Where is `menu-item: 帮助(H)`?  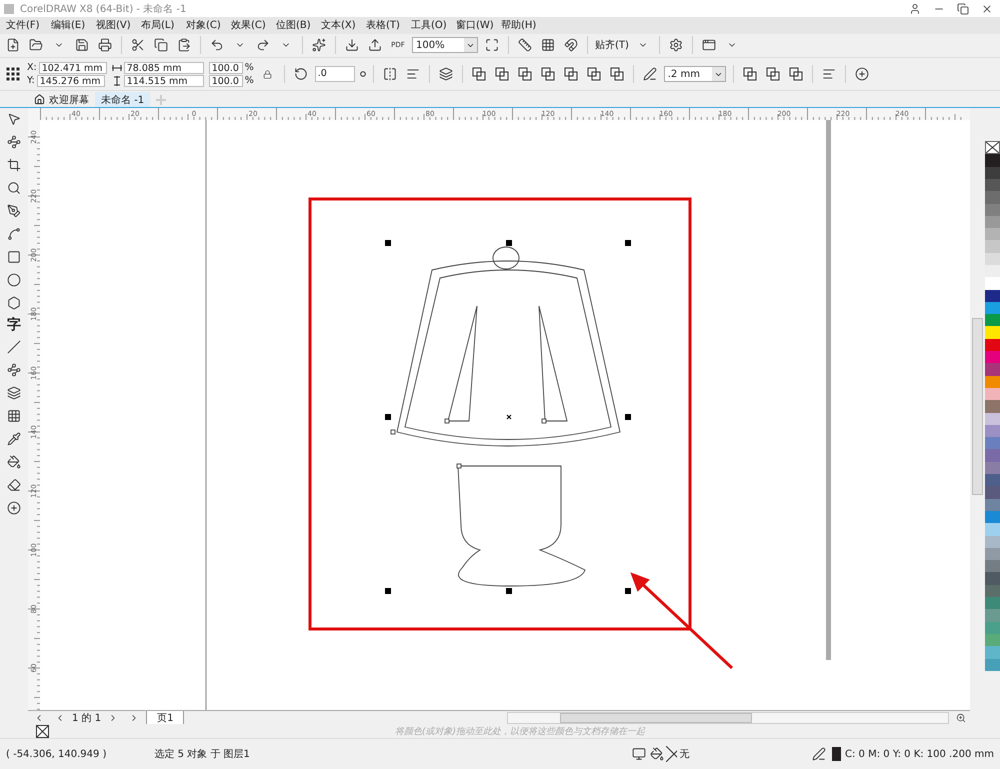 menu-item: 帮助(H) is located at coordinates (519, 25).